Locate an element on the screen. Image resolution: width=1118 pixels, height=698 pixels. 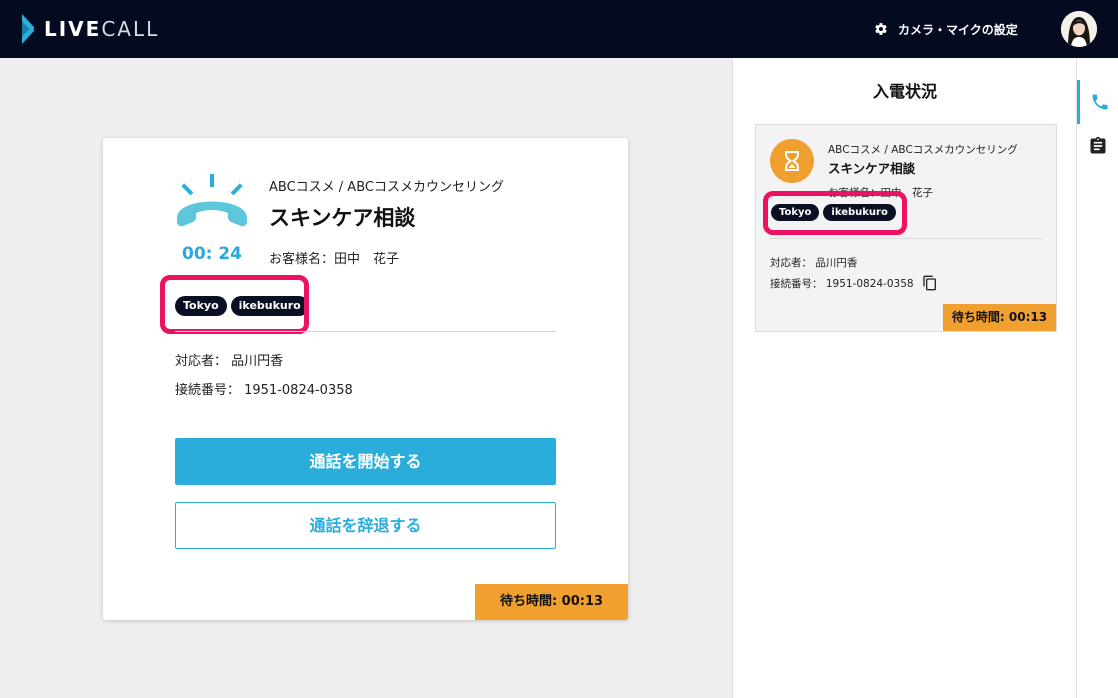
company-name: ABCコスメ / ABCコスメカウンセリング is located at coordinates (386, 187).